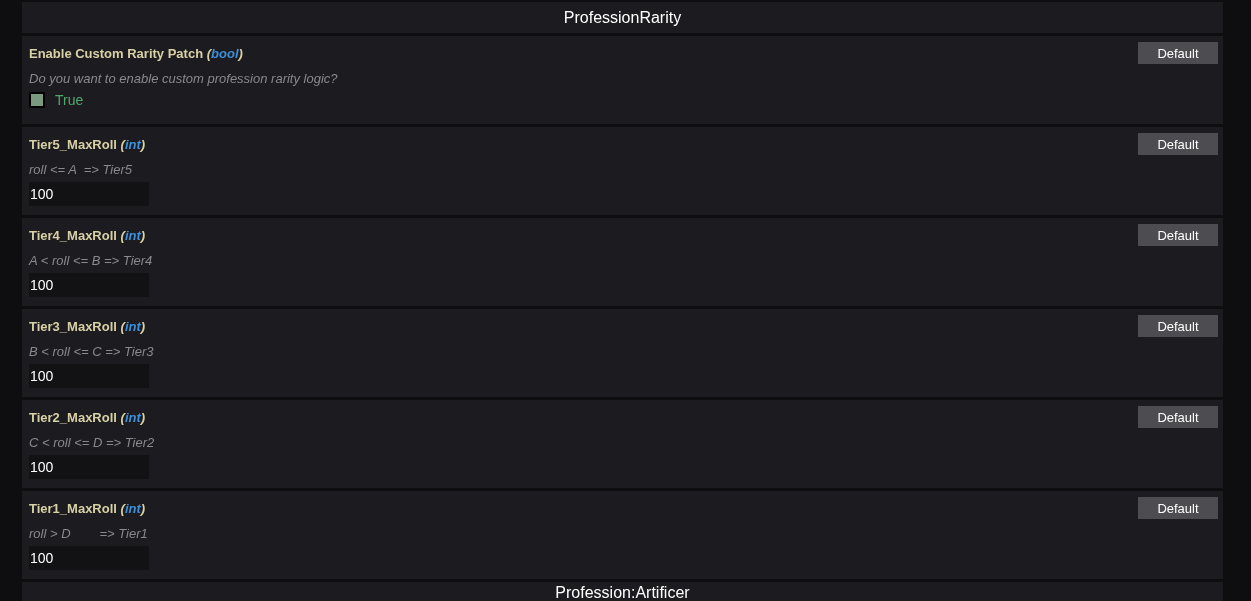 The width and height of the screenshot is (1251, 601). I want to click on section-header: ProfessionRarity, so click(622, 17).